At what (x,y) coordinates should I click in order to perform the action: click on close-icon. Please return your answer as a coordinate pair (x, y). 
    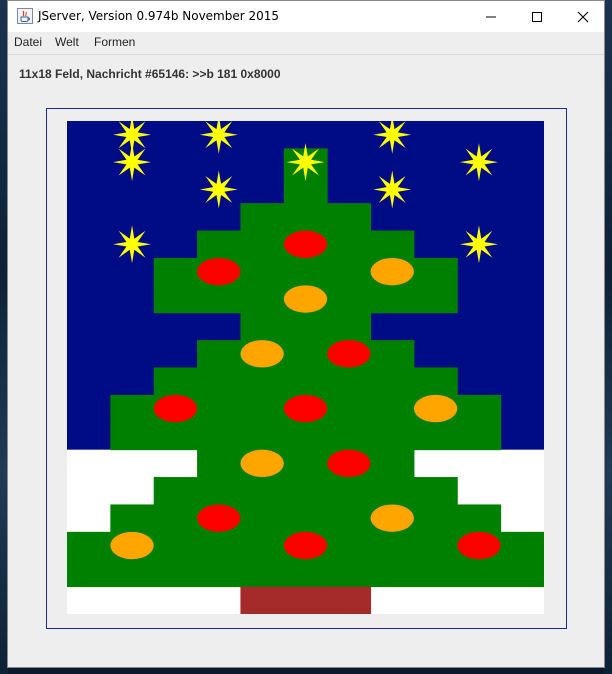
    Looking at the image, I should click on (583, 16).